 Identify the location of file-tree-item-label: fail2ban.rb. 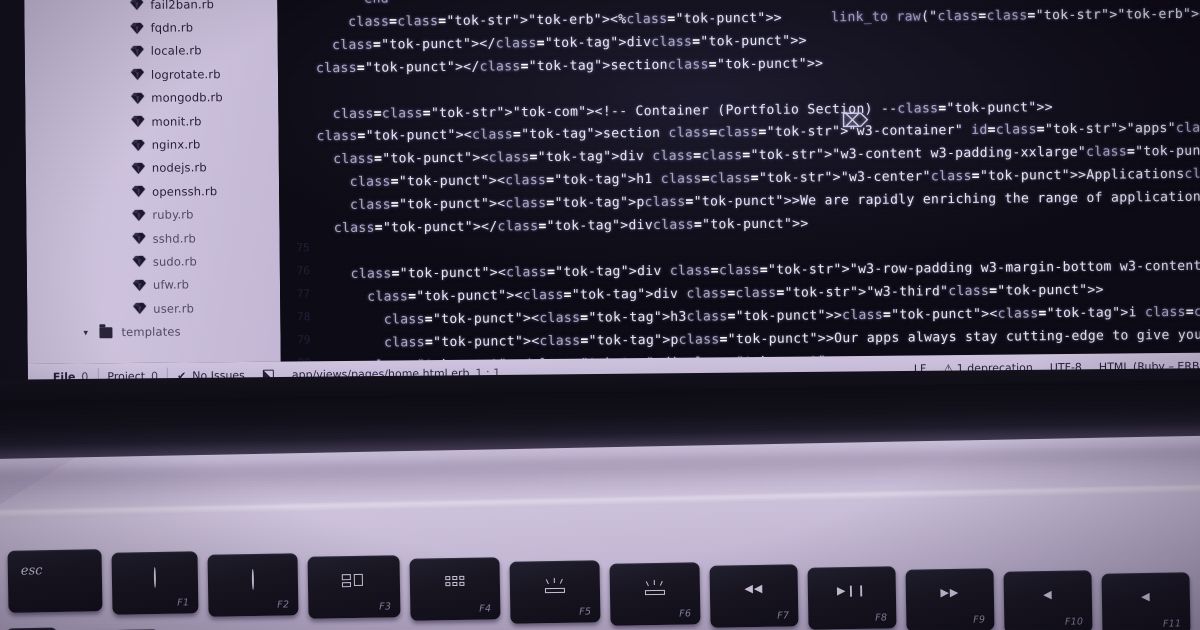
(182, 6).